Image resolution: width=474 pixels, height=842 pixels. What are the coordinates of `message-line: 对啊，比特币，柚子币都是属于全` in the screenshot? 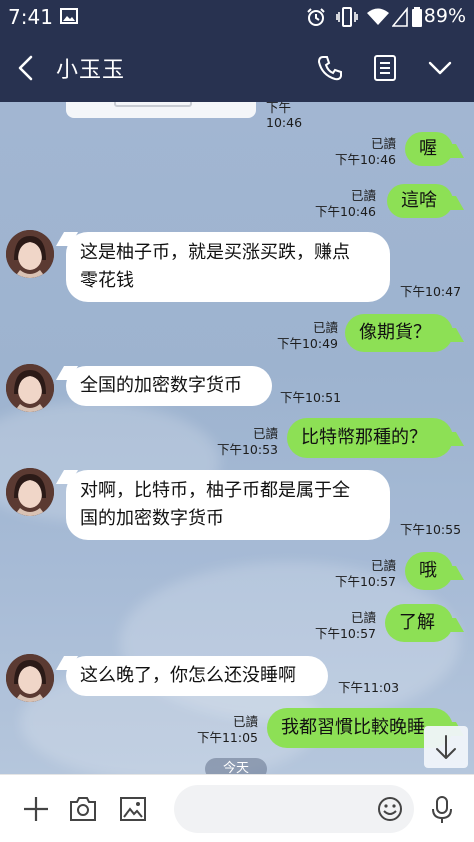 It's located at (215, 490).